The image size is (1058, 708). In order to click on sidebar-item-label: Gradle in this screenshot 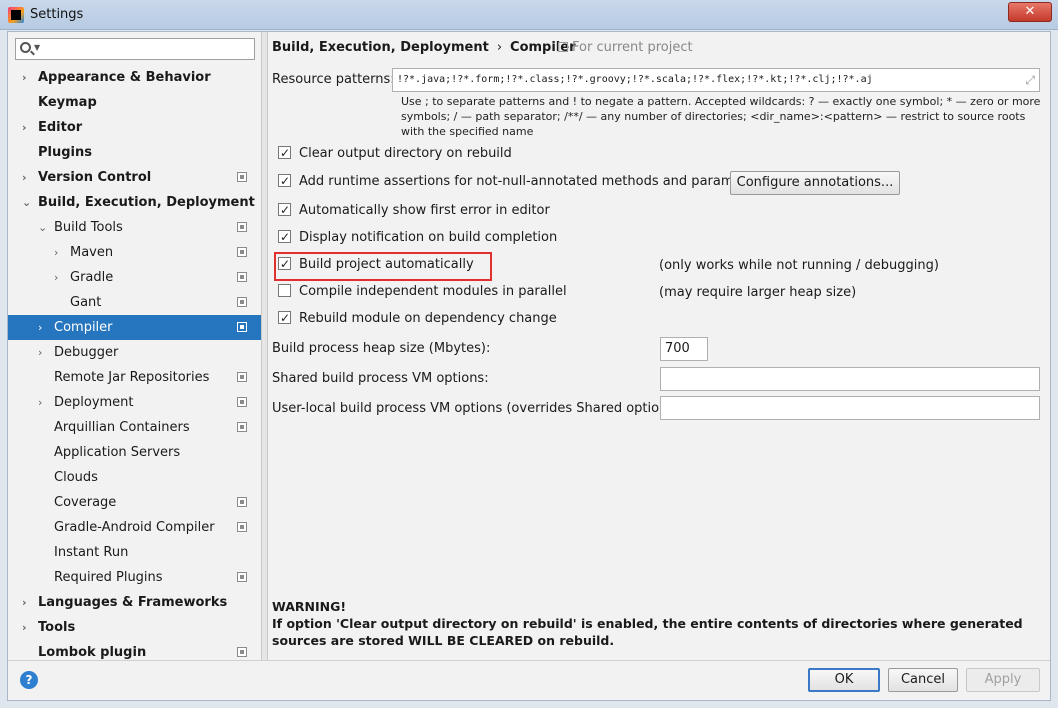, I will do `click(92, 277)`.